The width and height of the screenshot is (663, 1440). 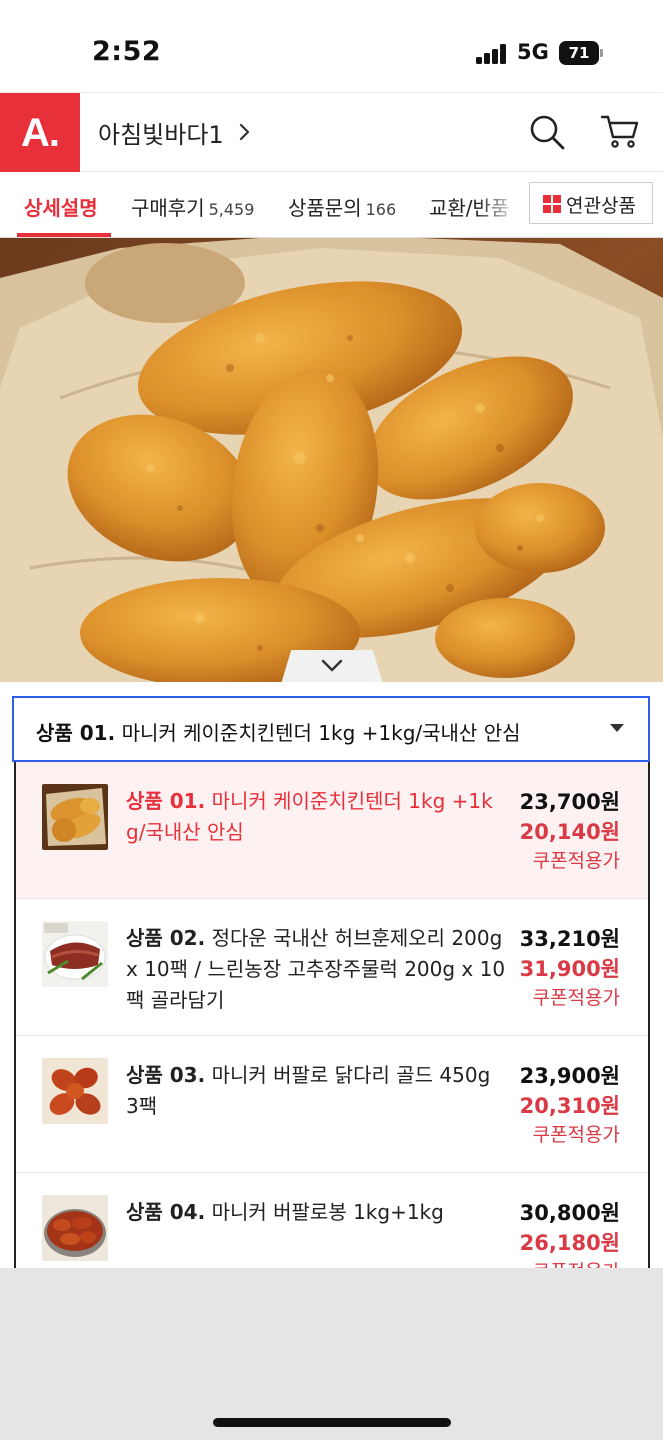 What do you see at coordinates (569, 1213) in the screenshot?
I see `original-price: 30,800원` at bounding box center [569, 1213].